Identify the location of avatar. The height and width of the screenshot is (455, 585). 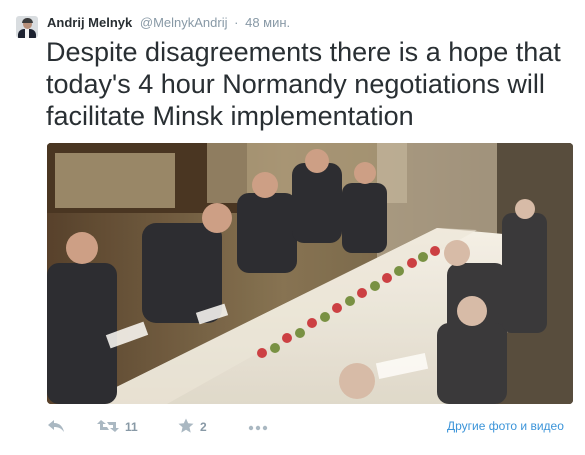
(27, 27).